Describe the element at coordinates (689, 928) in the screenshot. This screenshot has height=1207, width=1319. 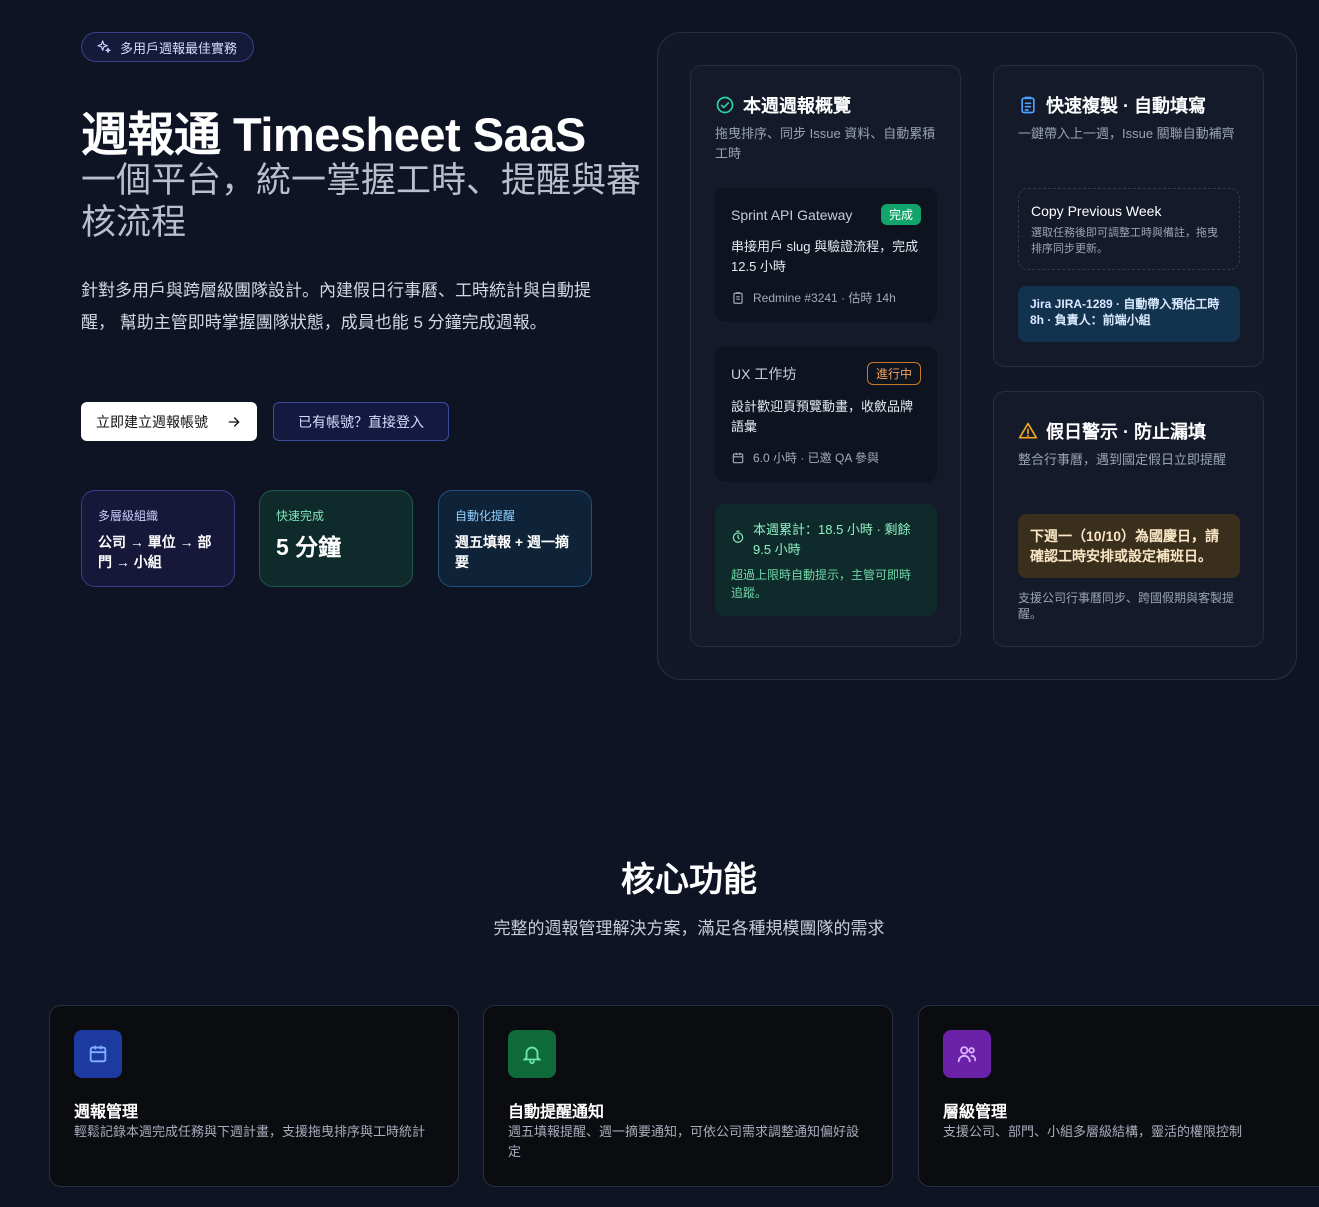
I see `features-subtitle: 完整的週報管理解決方案，滿足各種規模團隊的需求` at that location.